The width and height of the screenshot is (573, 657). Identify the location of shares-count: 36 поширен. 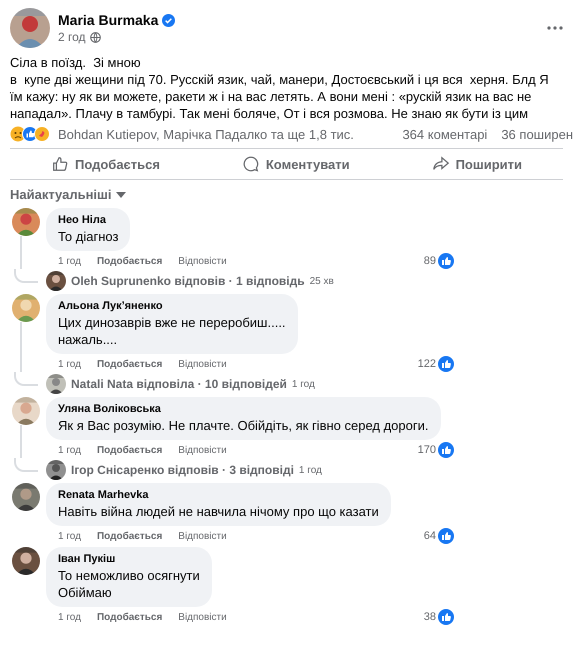
(537, 134).